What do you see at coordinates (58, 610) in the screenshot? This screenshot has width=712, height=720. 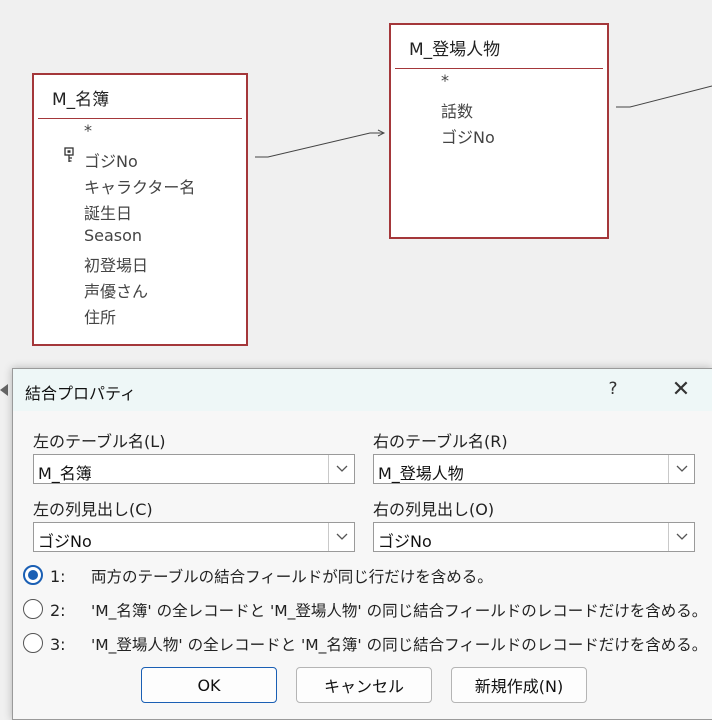 I see `option-number: 2:` at bounding box center [58, 610].